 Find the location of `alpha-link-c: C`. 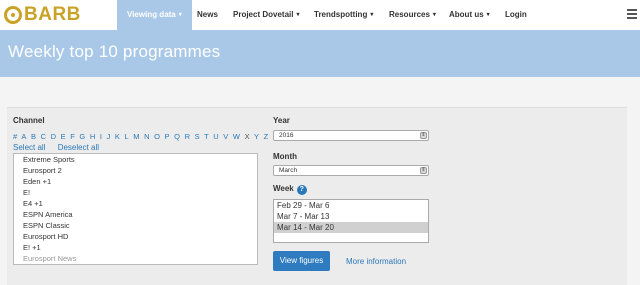

alpha-link-c: C is located at coordinates (43, 136).